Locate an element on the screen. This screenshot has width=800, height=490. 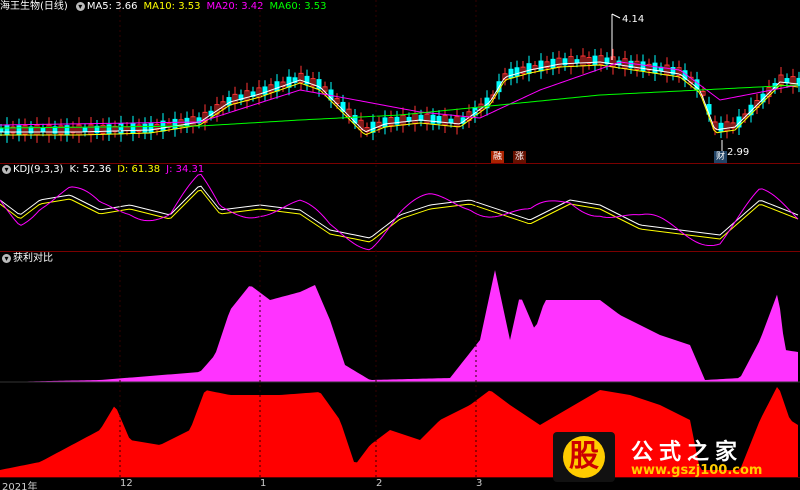
time-label: 12 is located at coordinates (126, 483).